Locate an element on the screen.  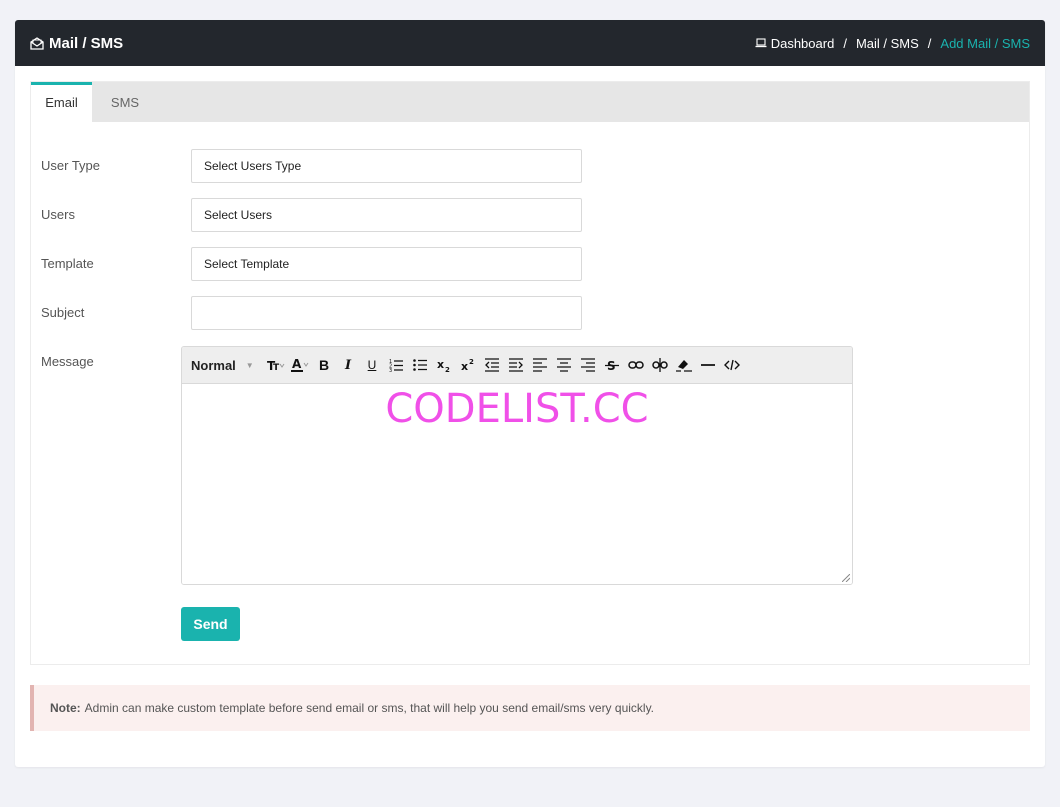
align-left-icon is located at coordinates (540, 365).